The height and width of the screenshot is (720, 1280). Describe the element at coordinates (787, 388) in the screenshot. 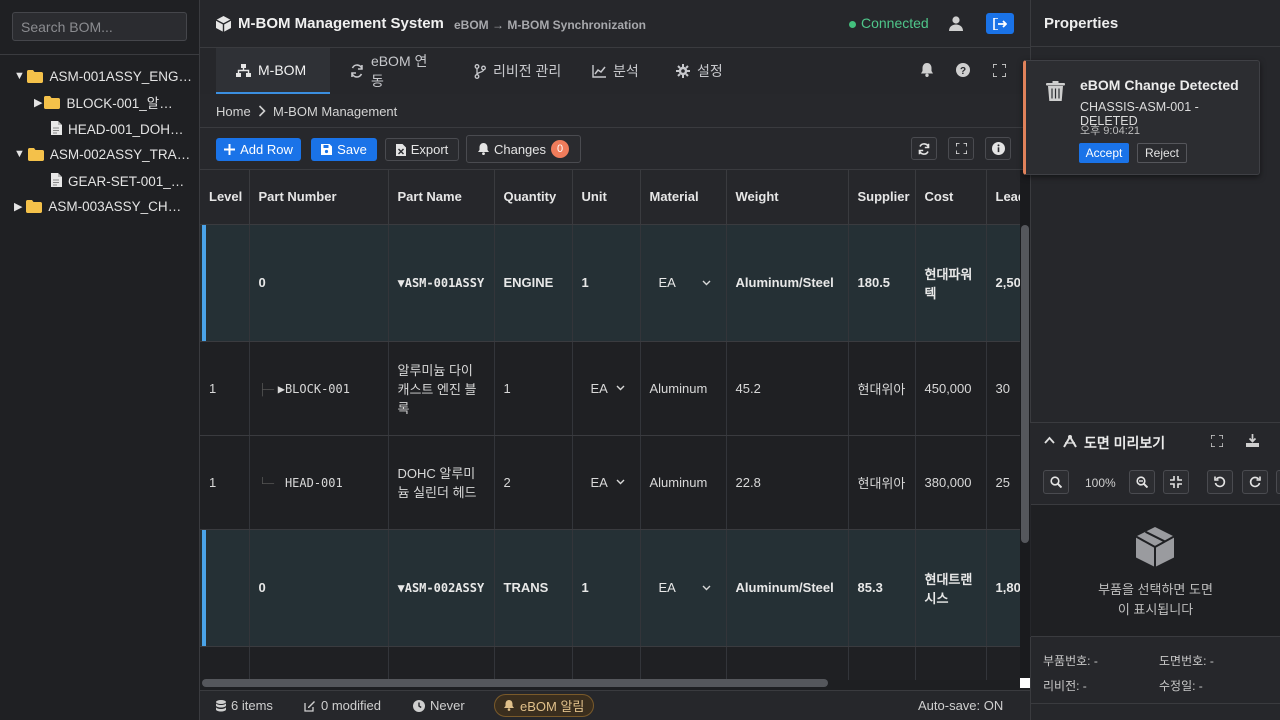

I see `weight-cell: 45.2` at that location.